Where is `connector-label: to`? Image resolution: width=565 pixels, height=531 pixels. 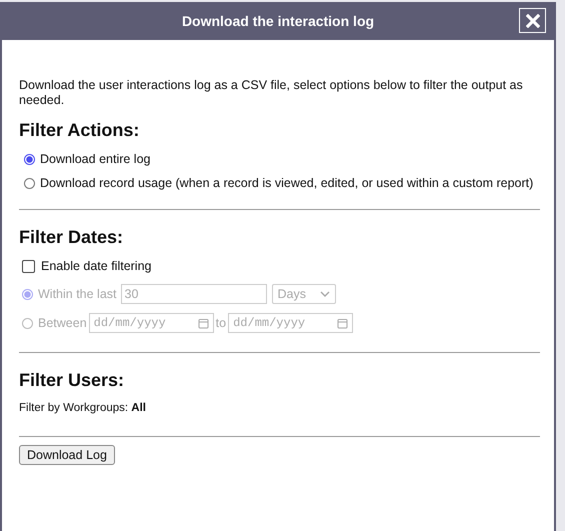
connector-label: to is located at coordinates (221, 323).